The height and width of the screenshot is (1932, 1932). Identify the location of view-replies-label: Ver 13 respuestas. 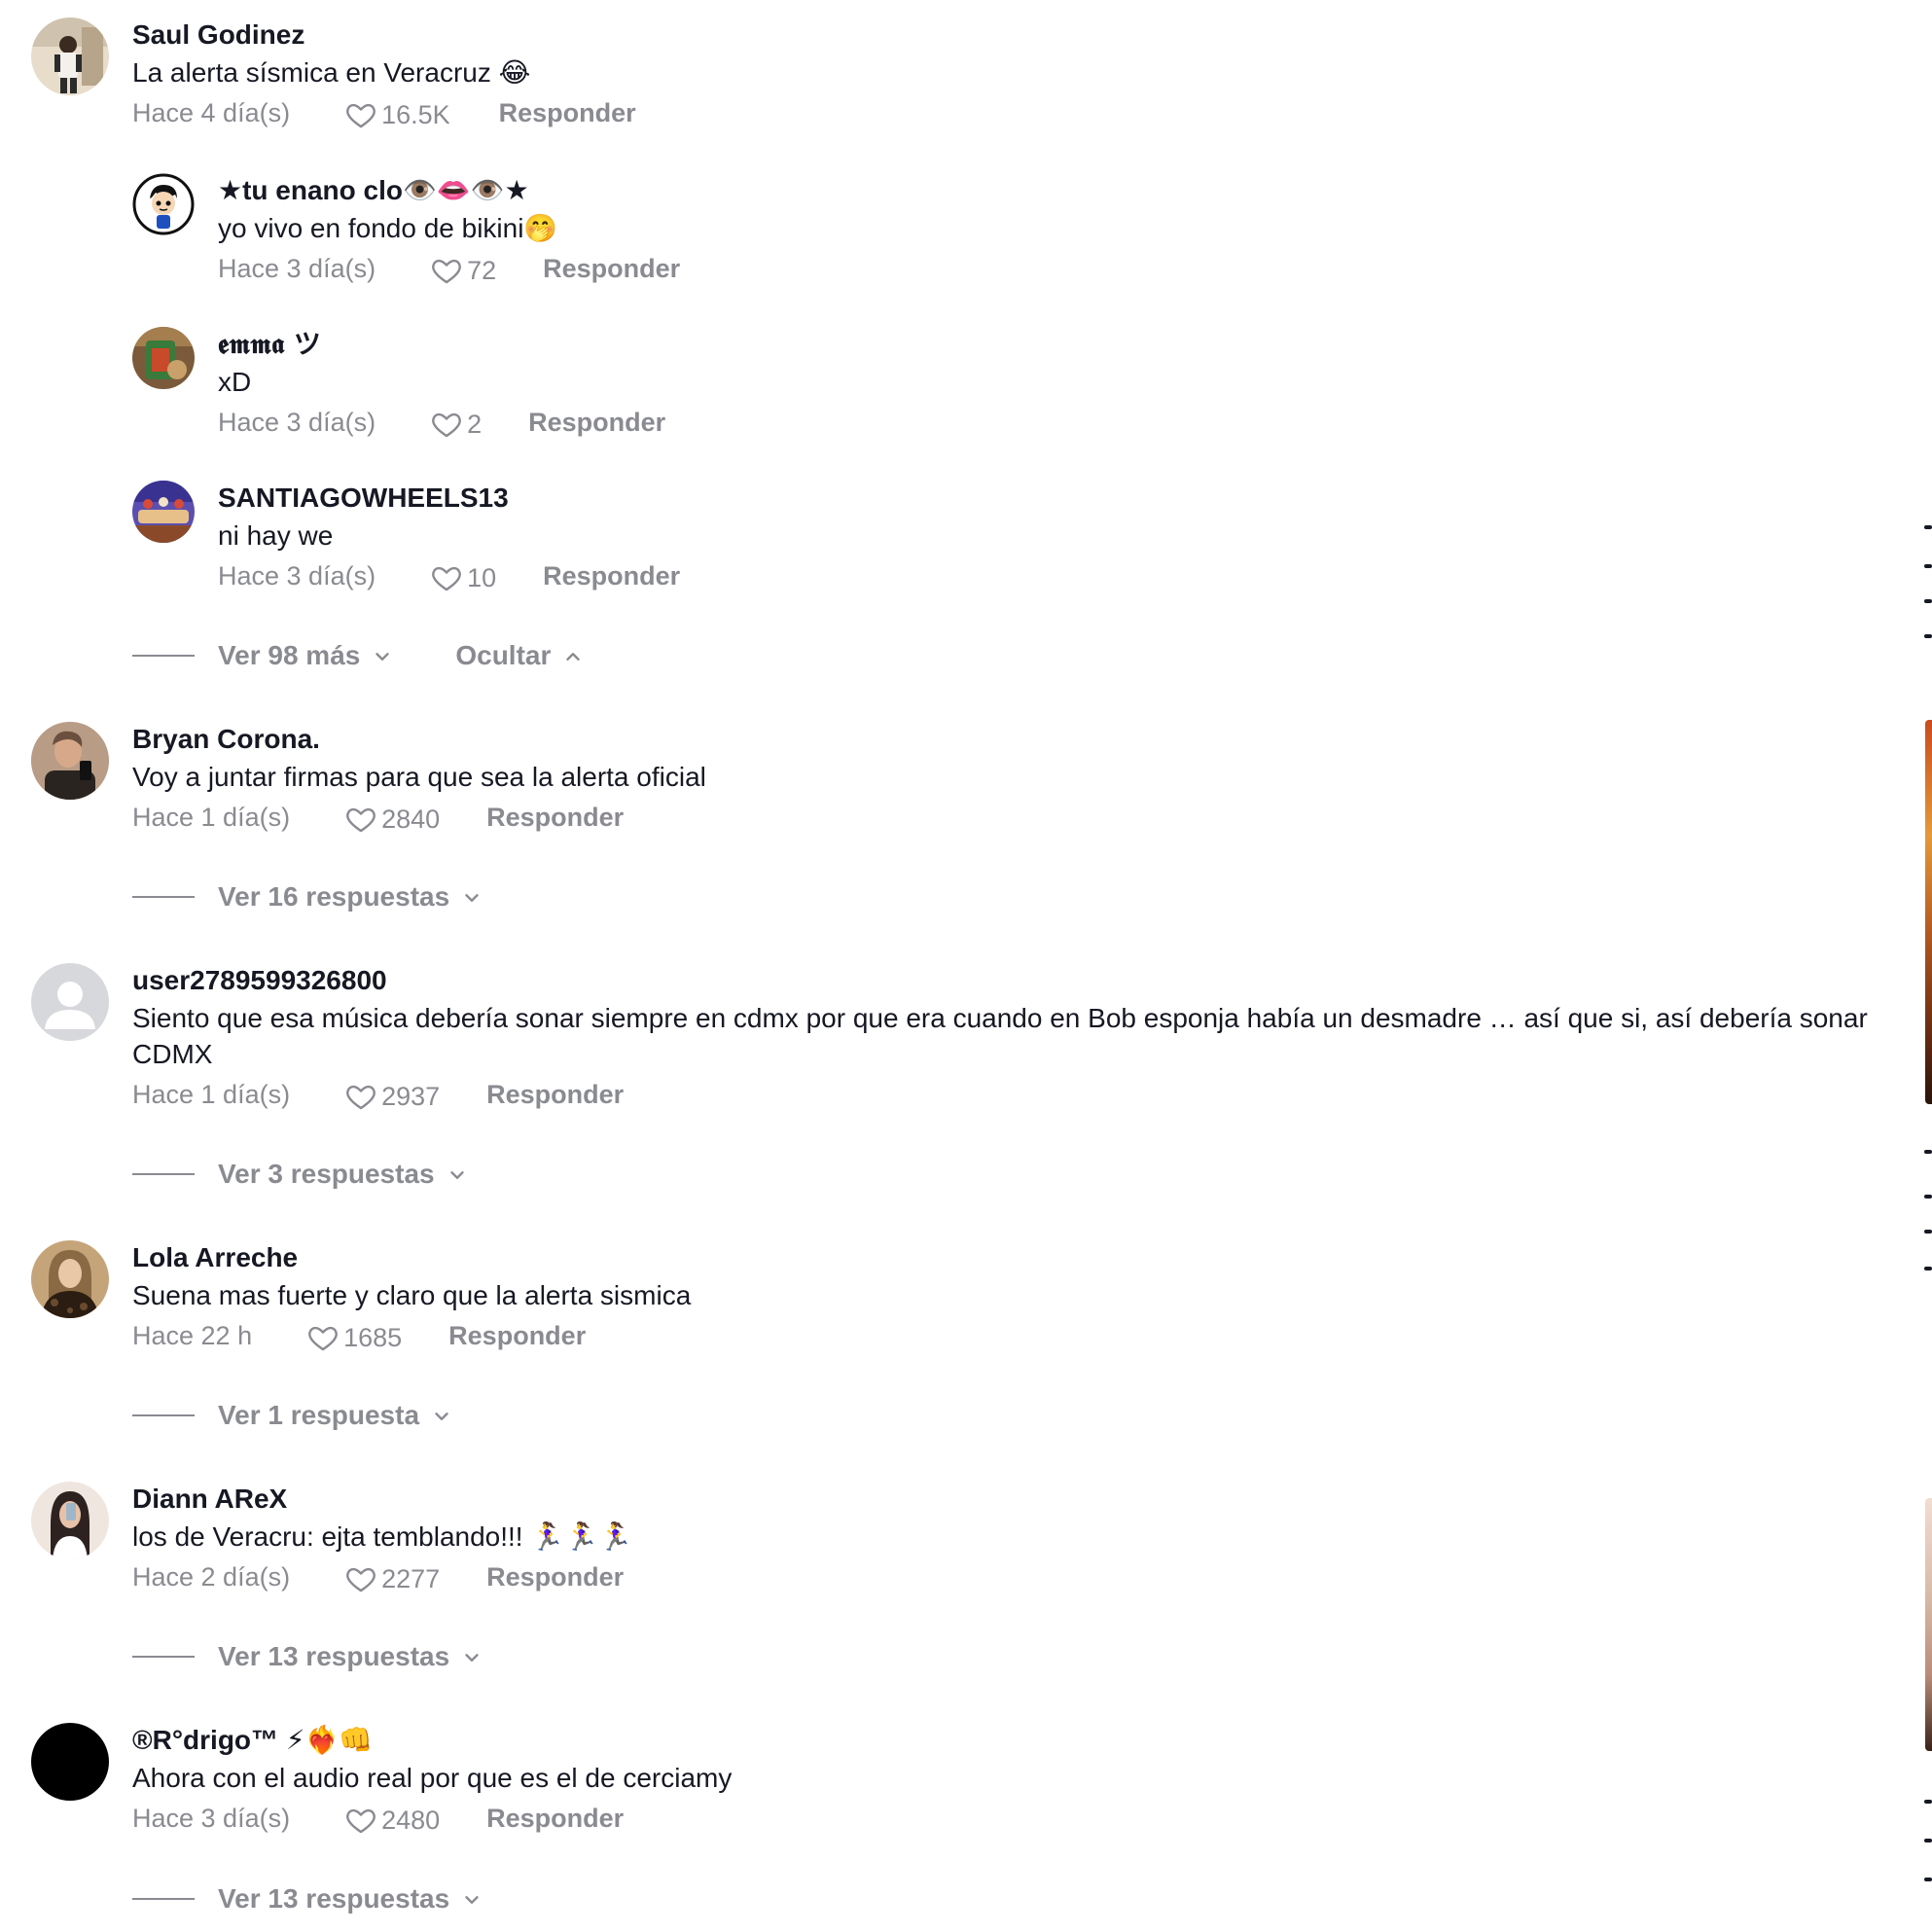
(334, 1656).